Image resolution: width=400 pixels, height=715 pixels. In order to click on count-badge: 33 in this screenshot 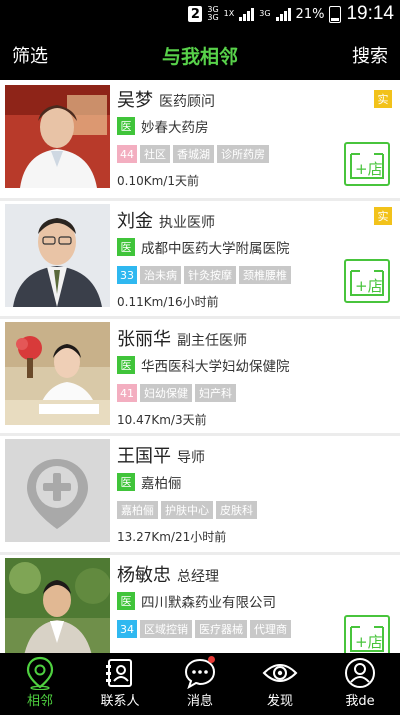, I will do `click(127, 275)`.